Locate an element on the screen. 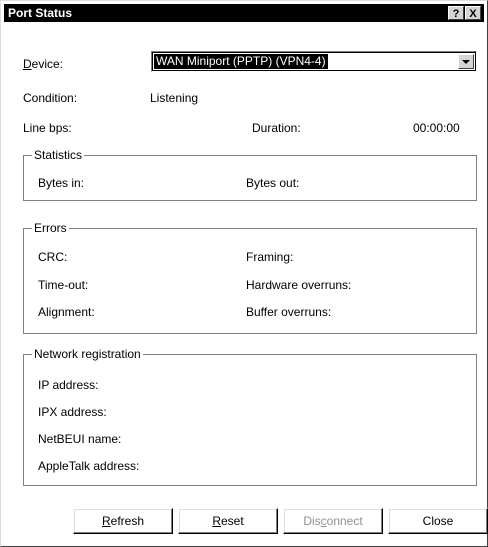 Image resolution: width=488 pixels, height=547 pixels. ip-address-label: IP address: is located at coordinates (68, 385).